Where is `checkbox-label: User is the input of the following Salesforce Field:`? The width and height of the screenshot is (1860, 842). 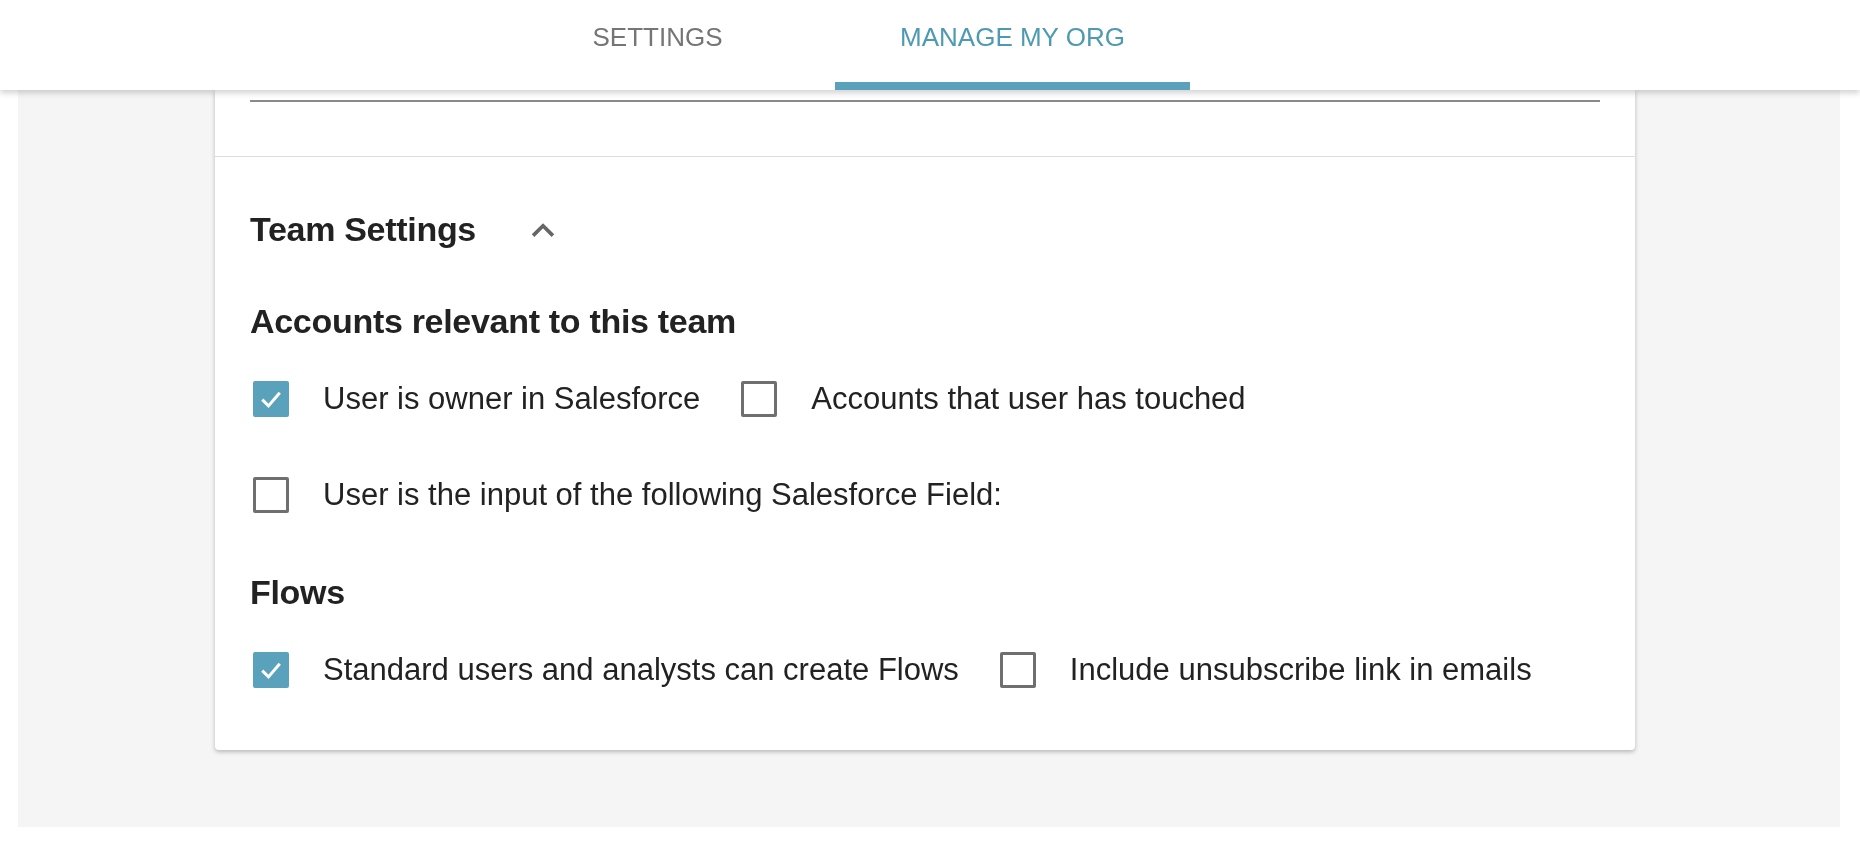 checkbox-label: User is the input of the following Salesforce Field: is located at coordinates (662, 495).